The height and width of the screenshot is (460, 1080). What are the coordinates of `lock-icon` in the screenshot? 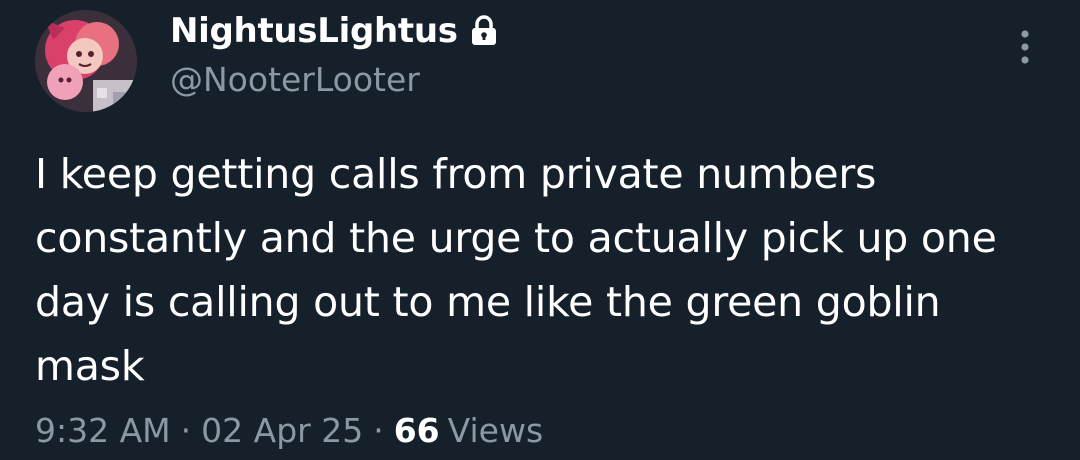 It's located at (484, 31).